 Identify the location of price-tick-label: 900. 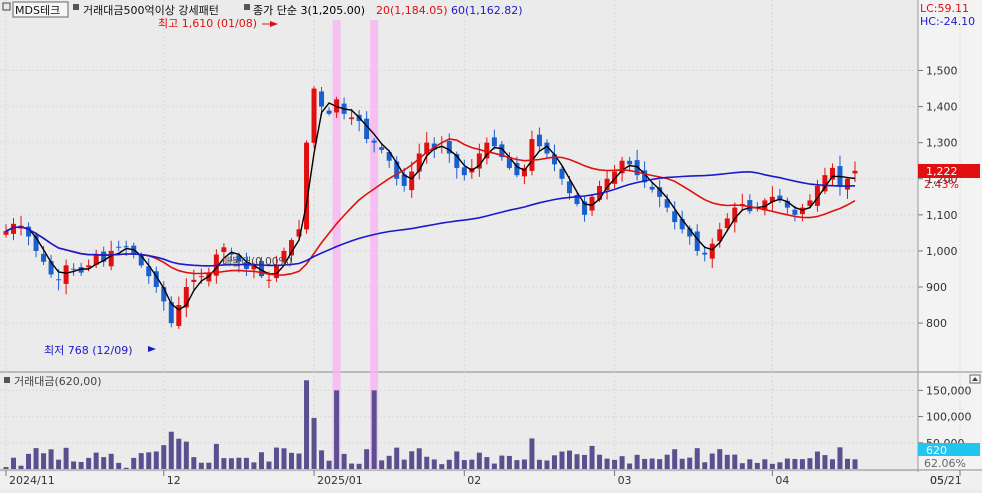
(936, 287).